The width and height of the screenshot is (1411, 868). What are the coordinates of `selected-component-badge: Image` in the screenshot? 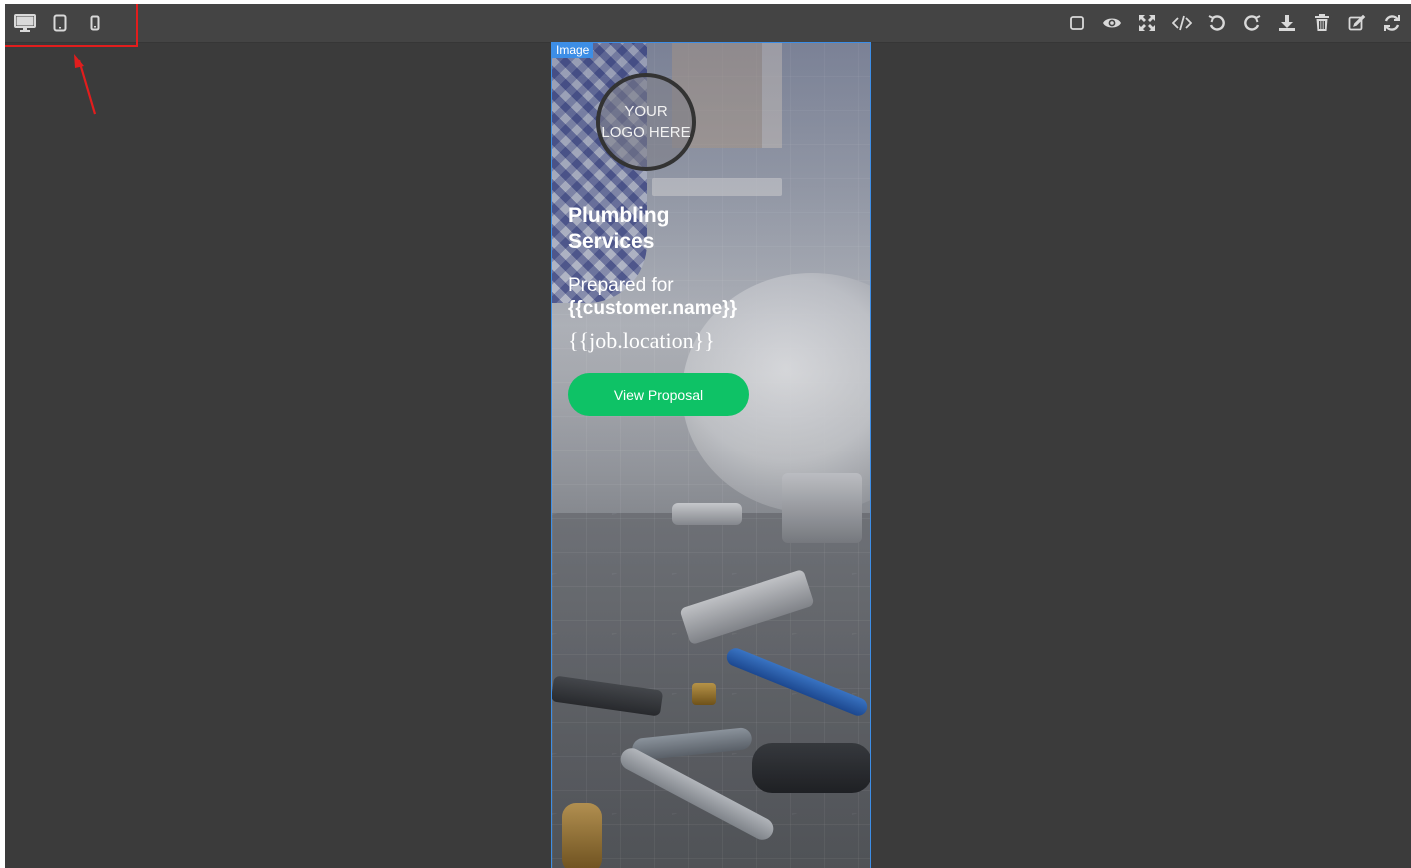 It's located at (573, 50).